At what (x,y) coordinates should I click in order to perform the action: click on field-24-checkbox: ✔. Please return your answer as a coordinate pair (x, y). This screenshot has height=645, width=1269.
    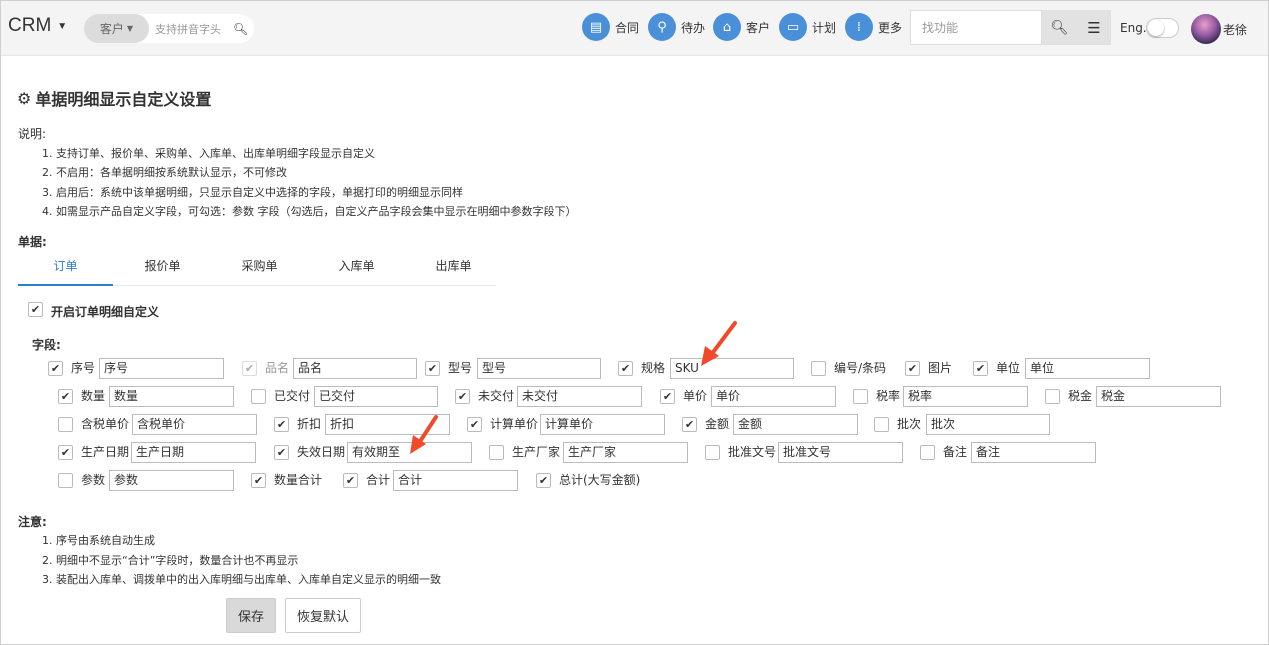
    Looking at the image, I should click on (258, 480).